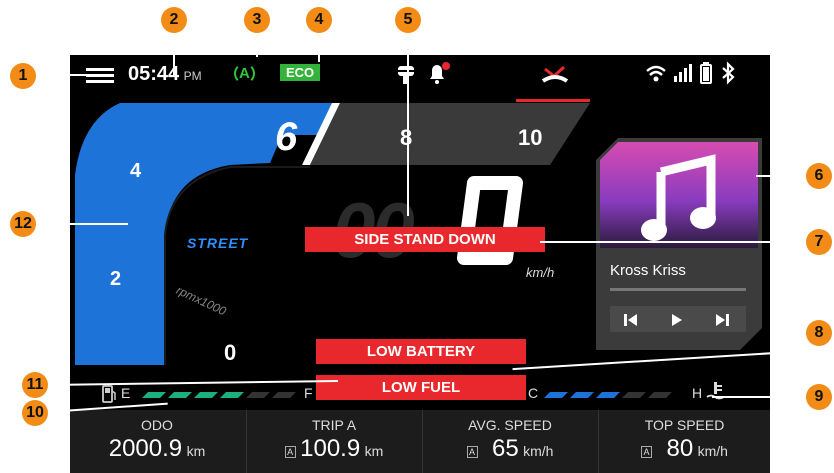  What do you see at coordinates (126, 393) in the screenshot?
I see `fuel-empty-label: E` at bounding box center [126, 393].